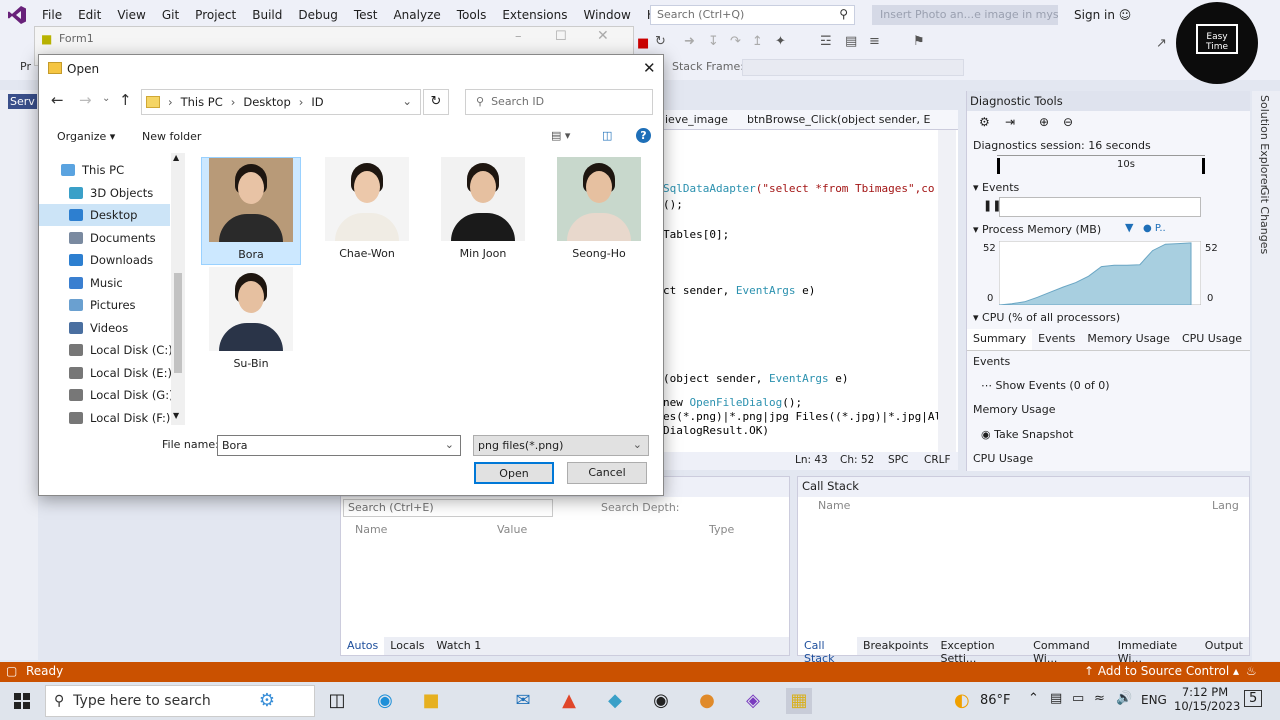 The width and height of the screenshot is (1280, 720). Describe the element at coordinates (827, 651) in the screenshot. I see `callstack-tab-call-stack: Call Stack` at that location.